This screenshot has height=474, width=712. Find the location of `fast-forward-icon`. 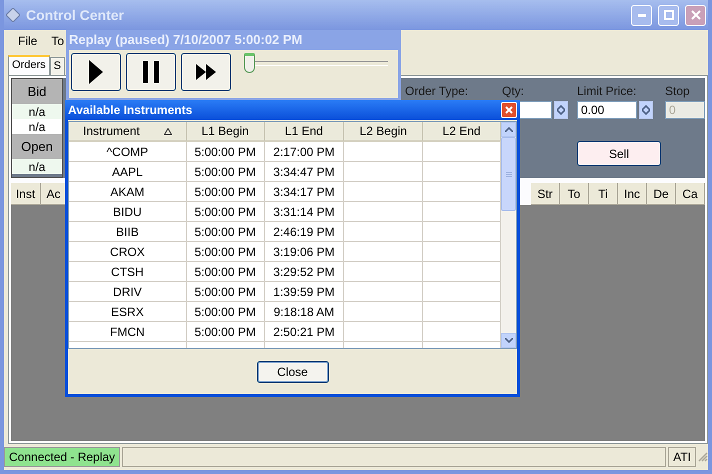

fast-forward-icon is located at coordinates (206, 72).